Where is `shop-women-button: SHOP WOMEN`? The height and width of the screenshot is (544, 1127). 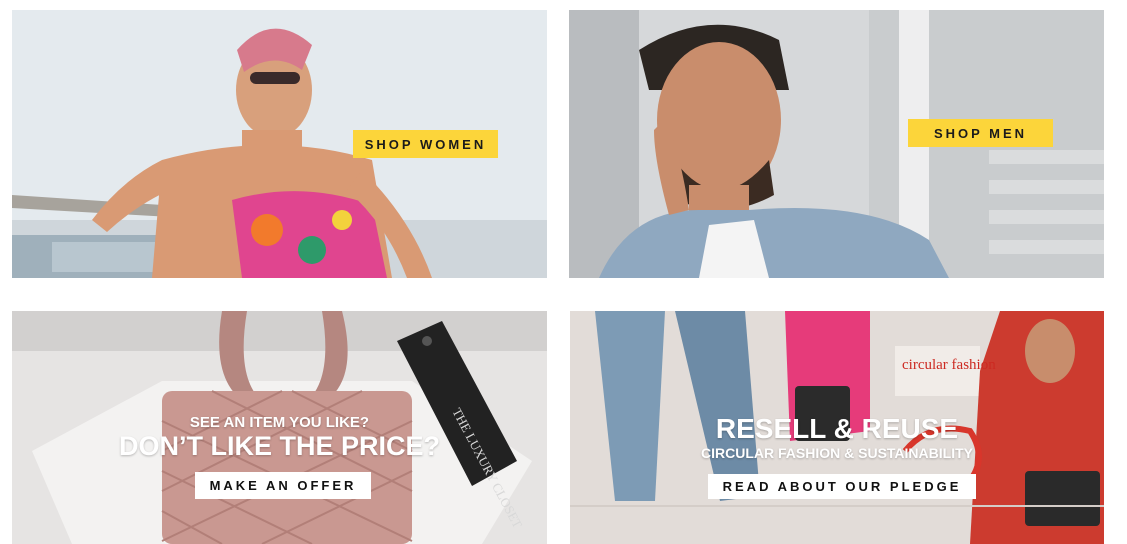 shop-women-button: SHOP WOMEN is located at coordinates (425, 144).